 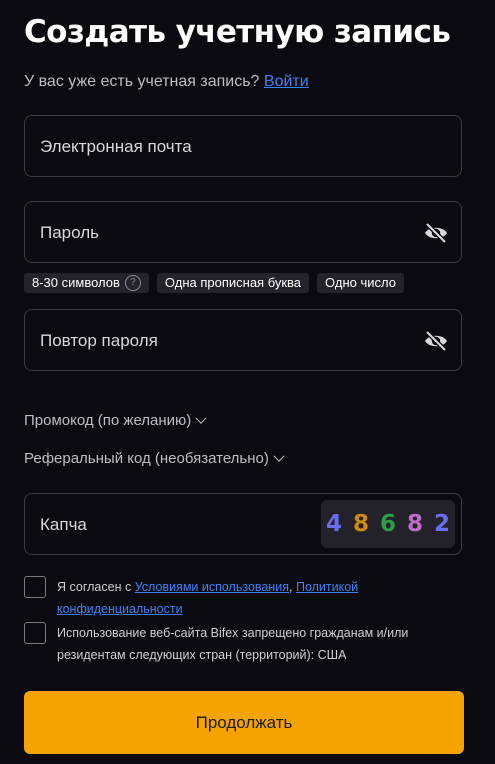 What do you see at coordinates (220, 233) in the screenshot?
I see `password-input` at bounding box center [220, 233].